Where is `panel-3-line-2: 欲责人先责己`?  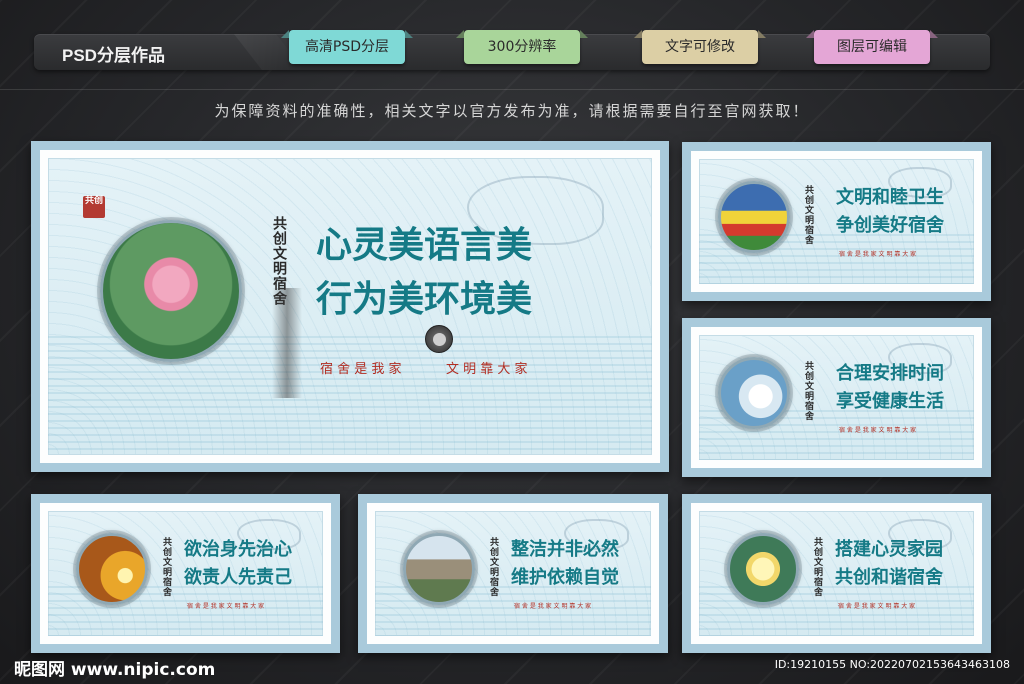
panel-3-line-2: 欲责人先责己 is located at coordinates (238, 577).